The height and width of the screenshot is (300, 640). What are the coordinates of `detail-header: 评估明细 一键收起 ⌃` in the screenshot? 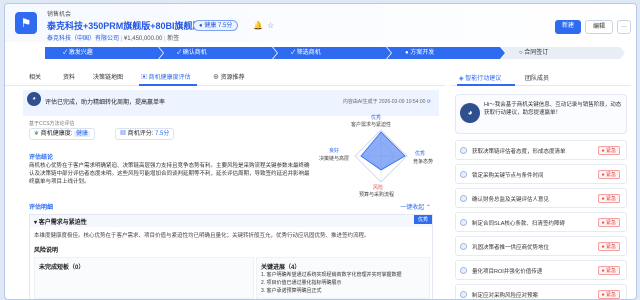 It's located at (231, 208).